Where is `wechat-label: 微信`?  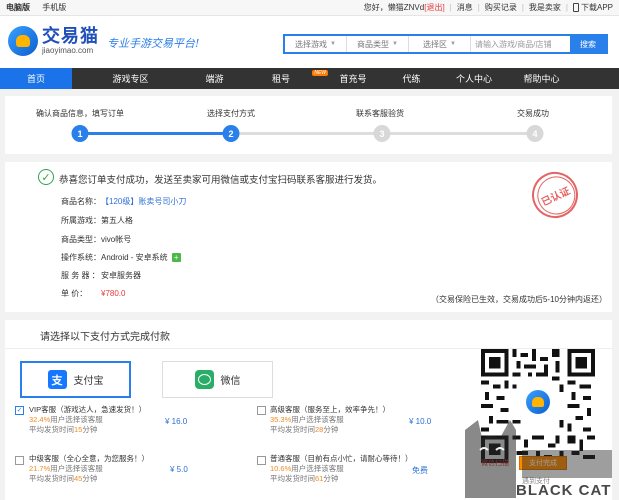 wechat-label: 微信 is located at coordinates (230, 381).